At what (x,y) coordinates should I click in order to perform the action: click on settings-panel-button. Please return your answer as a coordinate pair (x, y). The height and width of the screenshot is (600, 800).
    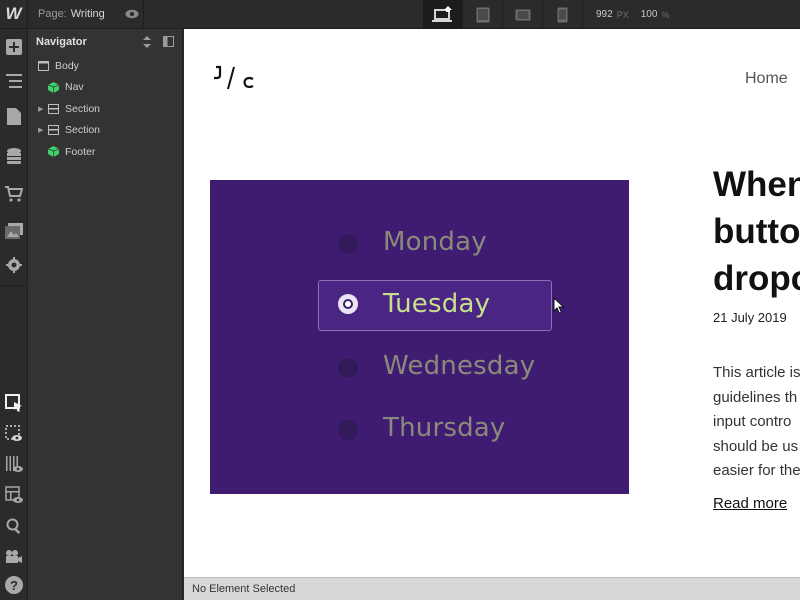
    Looking at the image, I should click on (14, 265).